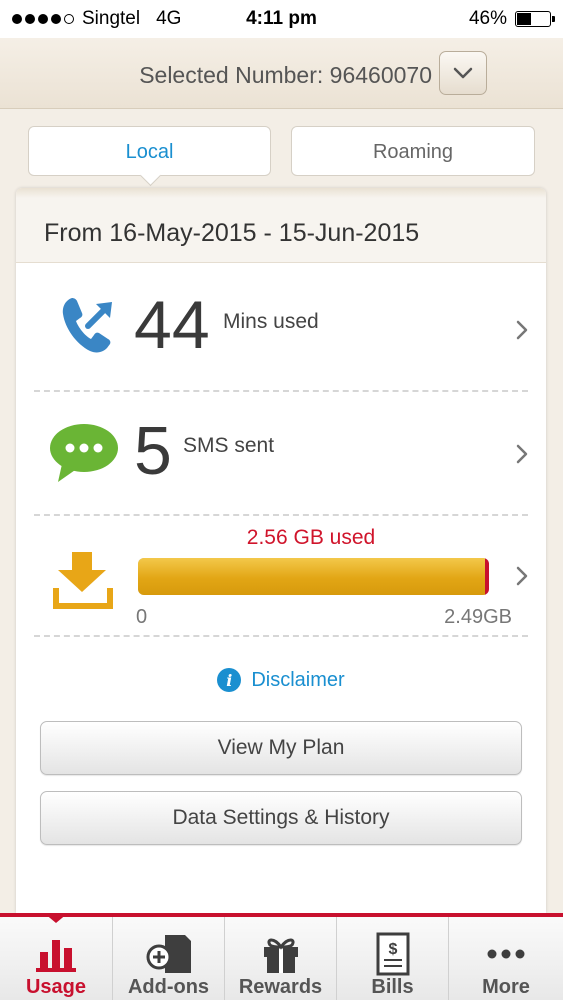 The image size is (563, 1000). What do you see at coordinates (487, 18) in the screenshot?
I see `battery-percent: 46%` at bounding box center [487, 18].